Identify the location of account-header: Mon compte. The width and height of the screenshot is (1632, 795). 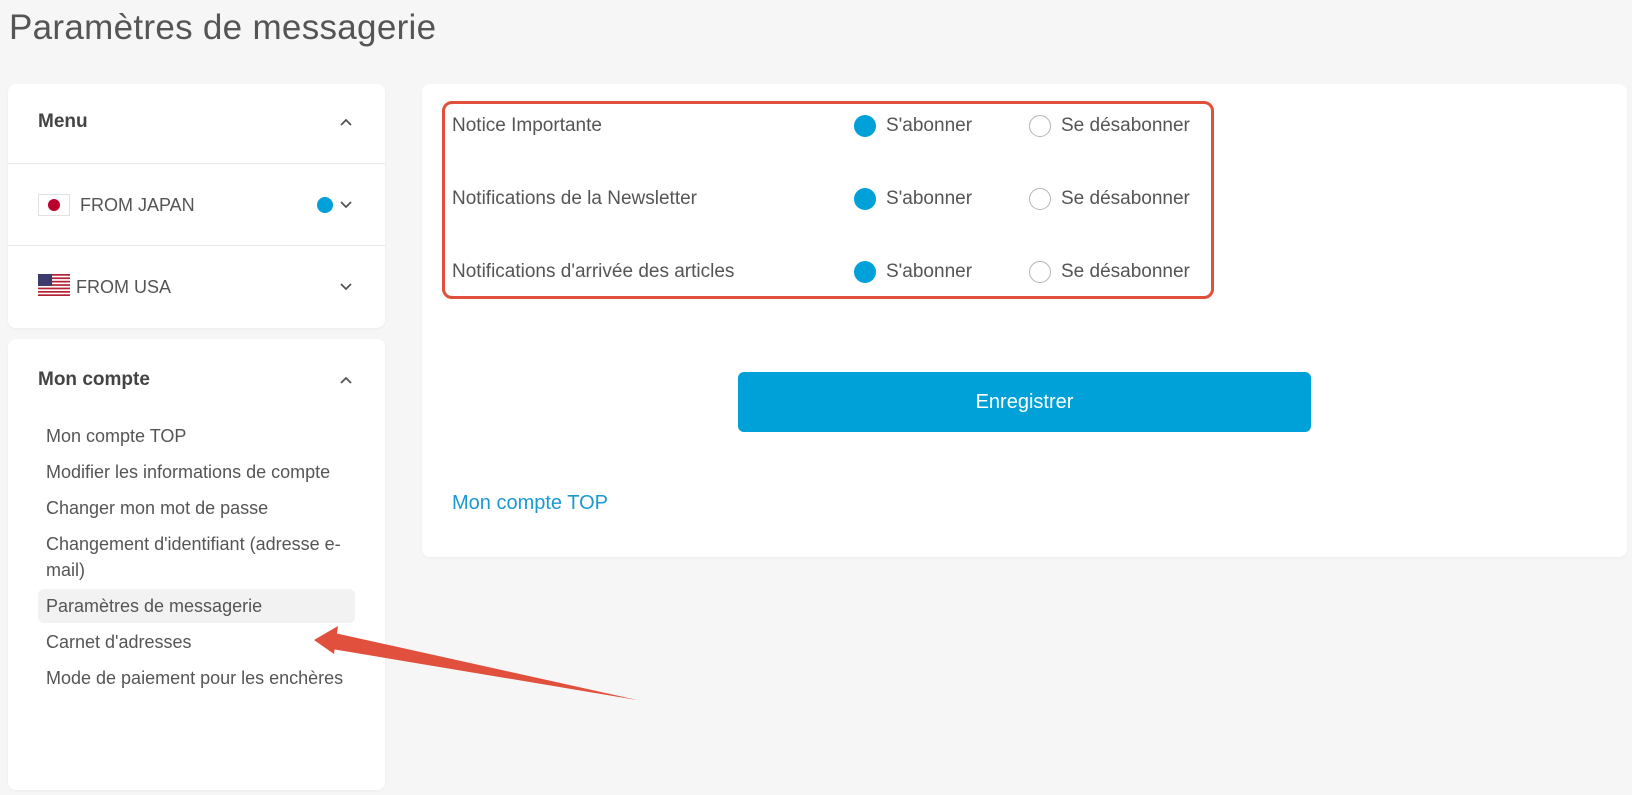
(196, 380).